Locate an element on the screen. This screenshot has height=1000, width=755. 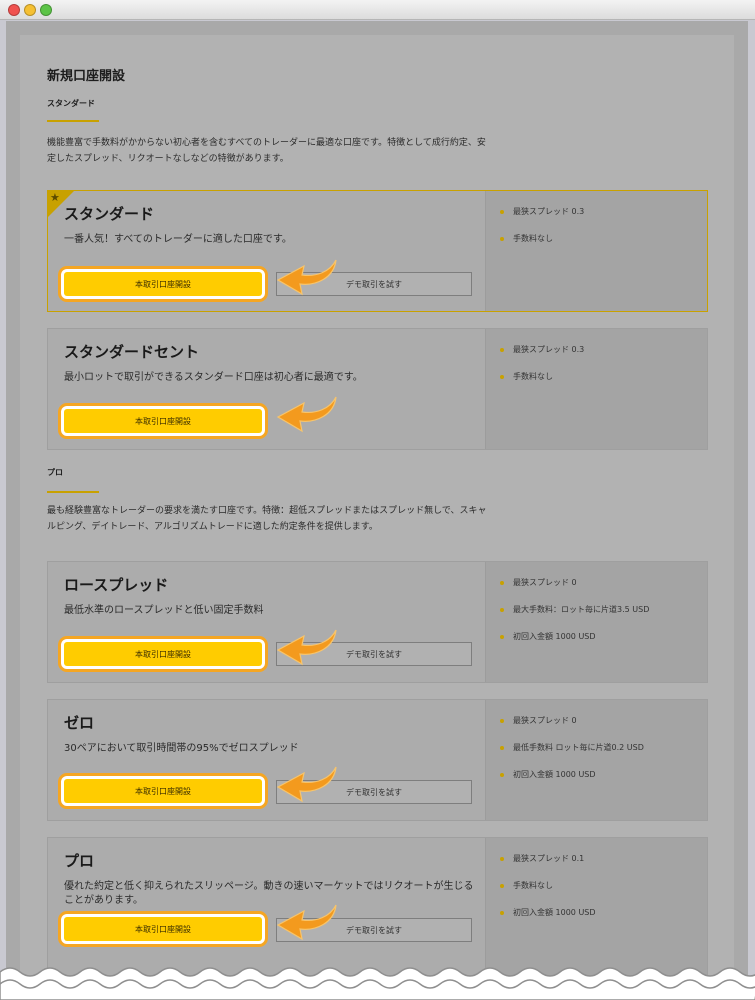
account-description: 最低水準のロースプレッドと低い固定手数料 is located at coordinates (164, 610).